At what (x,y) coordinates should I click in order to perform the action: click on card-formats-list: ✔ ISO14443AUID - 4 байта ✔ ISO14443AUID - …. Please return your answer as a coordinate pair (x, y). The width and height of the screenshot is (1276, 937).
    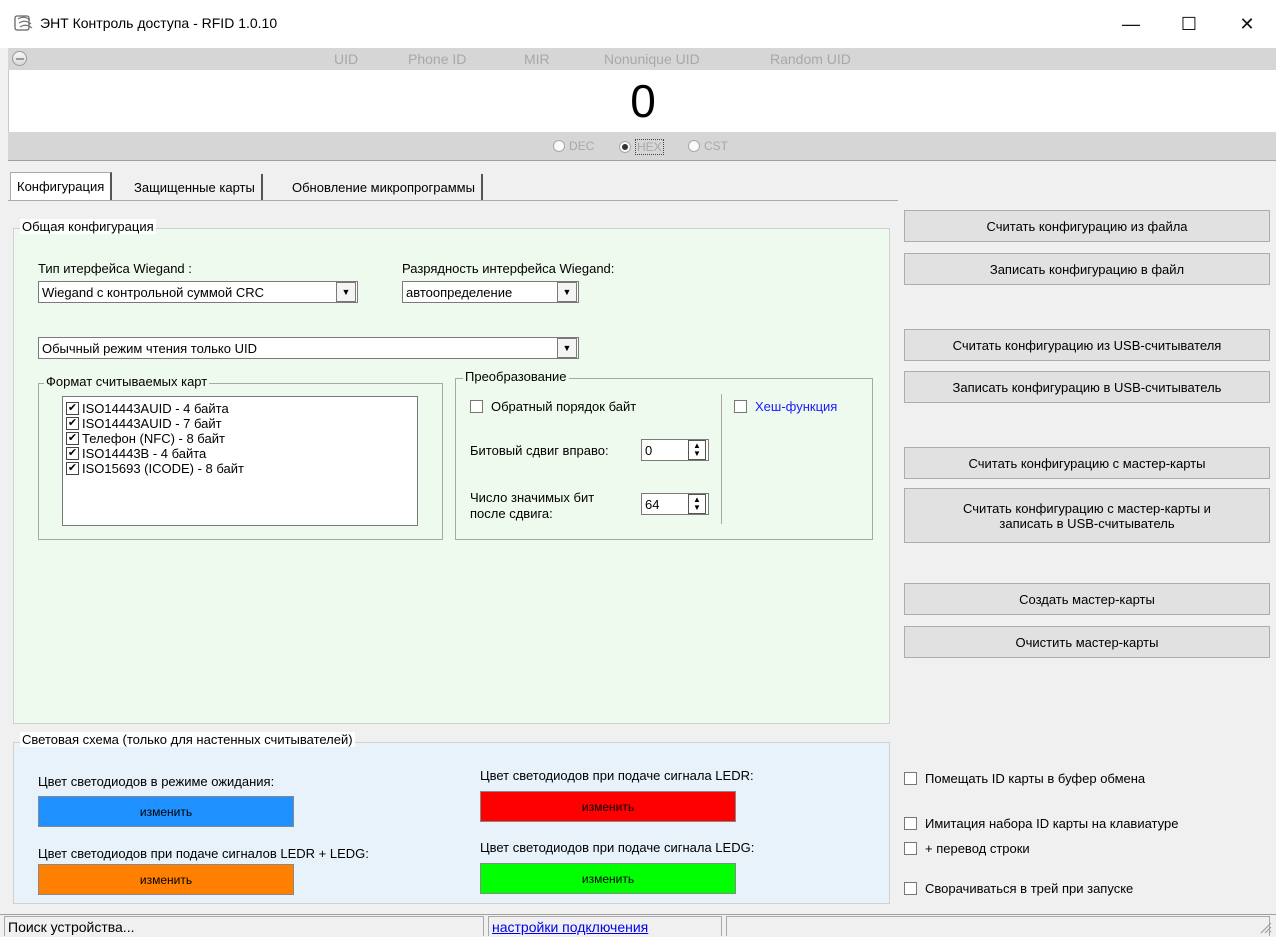
    Looking at the image, I should click on (240, 461).